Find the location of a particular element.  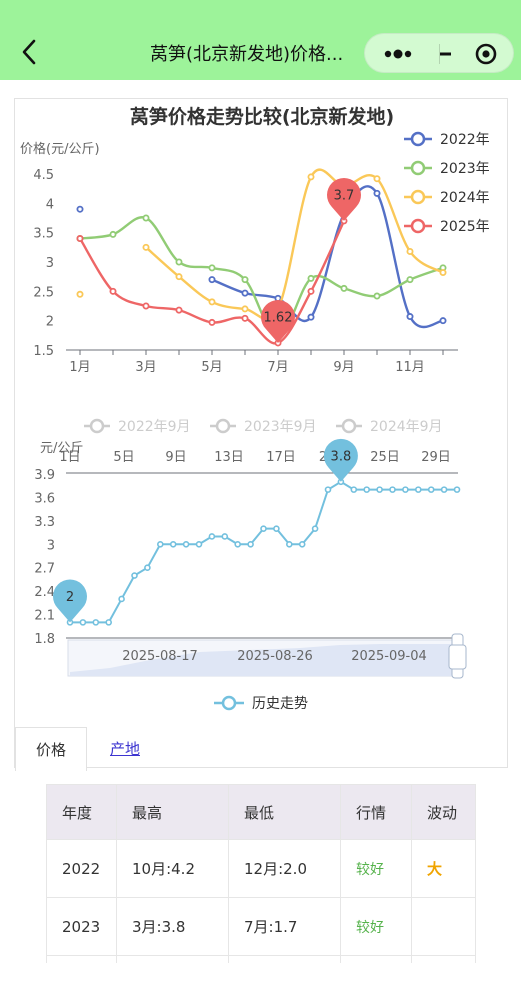

volatility-cell is located at coordinates (443, 926).